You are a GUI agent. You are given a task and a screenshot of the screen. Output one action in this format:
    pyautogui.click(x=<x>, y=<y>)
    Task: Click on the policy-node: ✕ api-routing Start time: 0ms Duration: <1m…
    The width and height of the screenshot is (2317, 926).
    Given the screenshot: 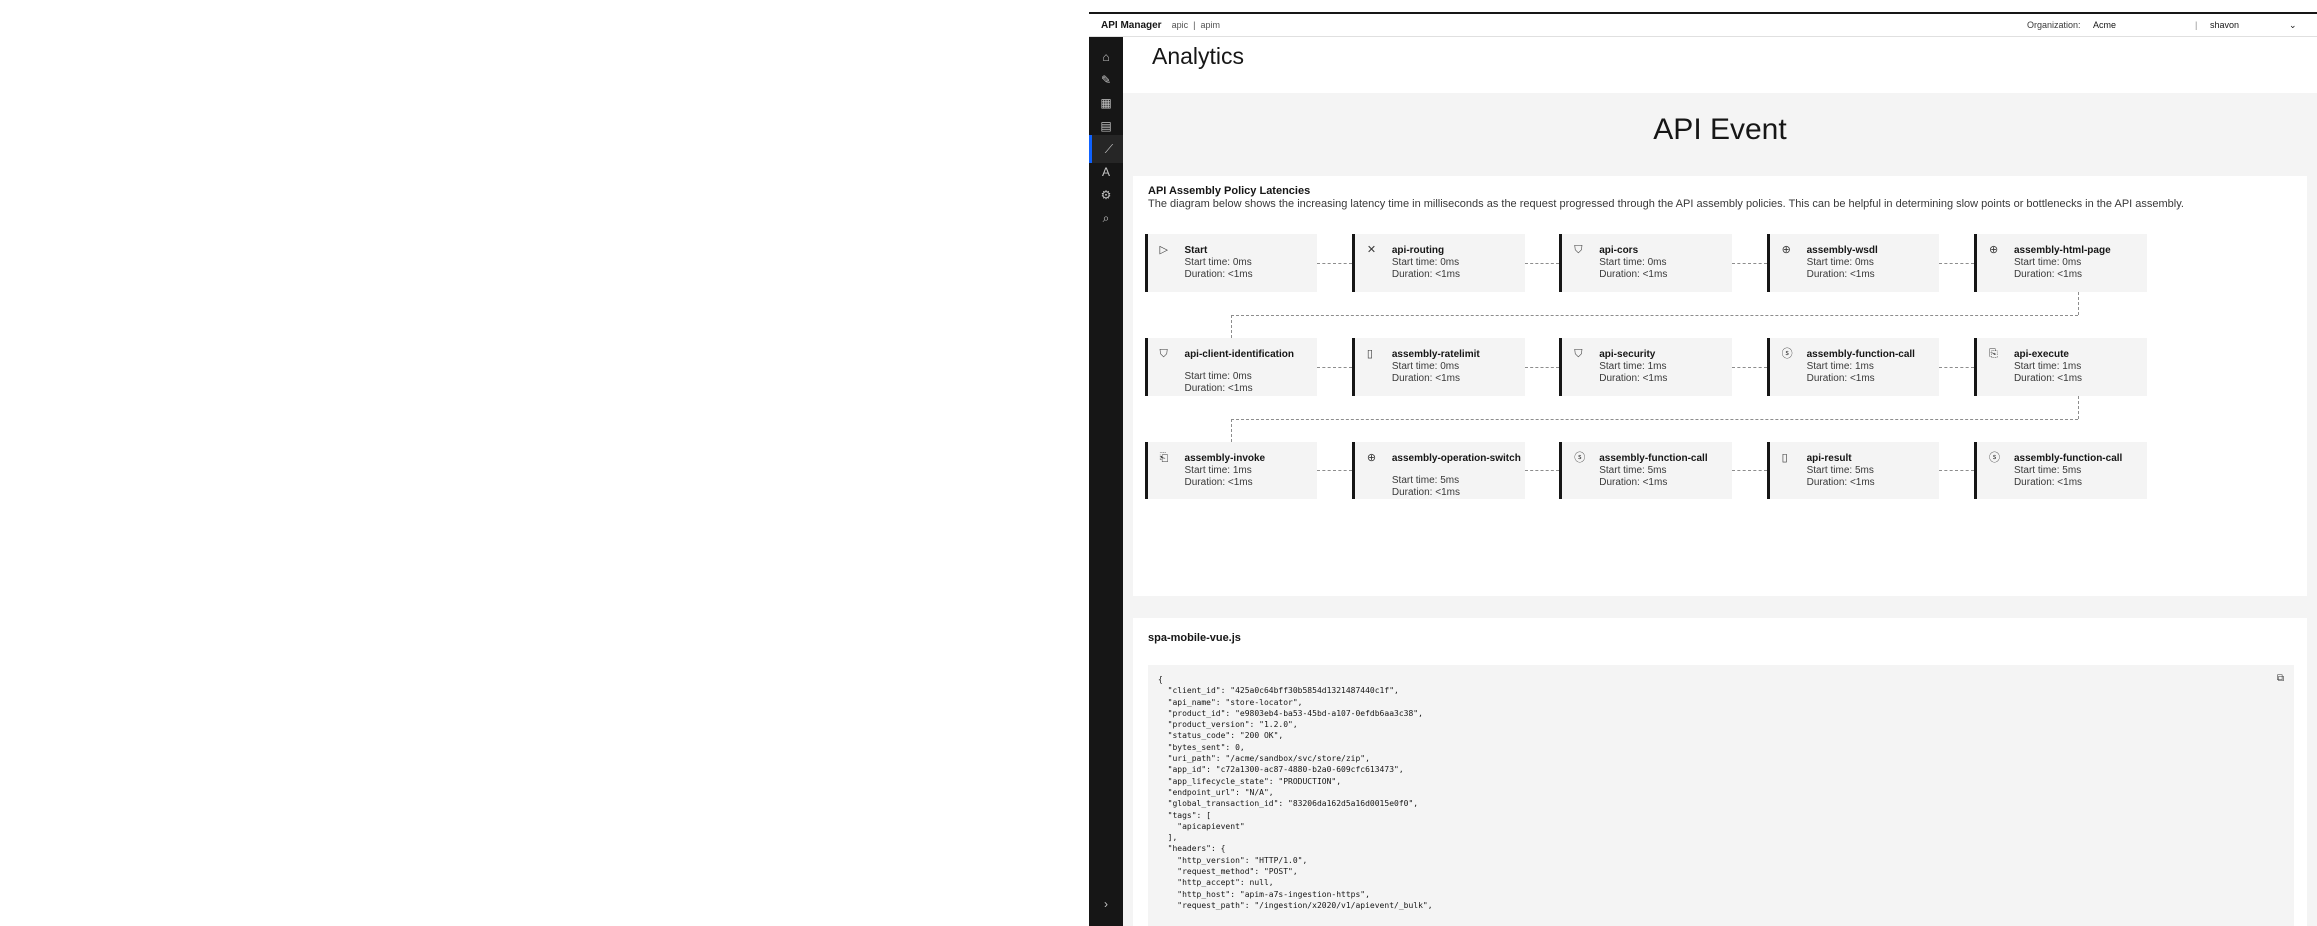 What is the action you would take?
    pyautogui.click(x=1438, y=263)
    